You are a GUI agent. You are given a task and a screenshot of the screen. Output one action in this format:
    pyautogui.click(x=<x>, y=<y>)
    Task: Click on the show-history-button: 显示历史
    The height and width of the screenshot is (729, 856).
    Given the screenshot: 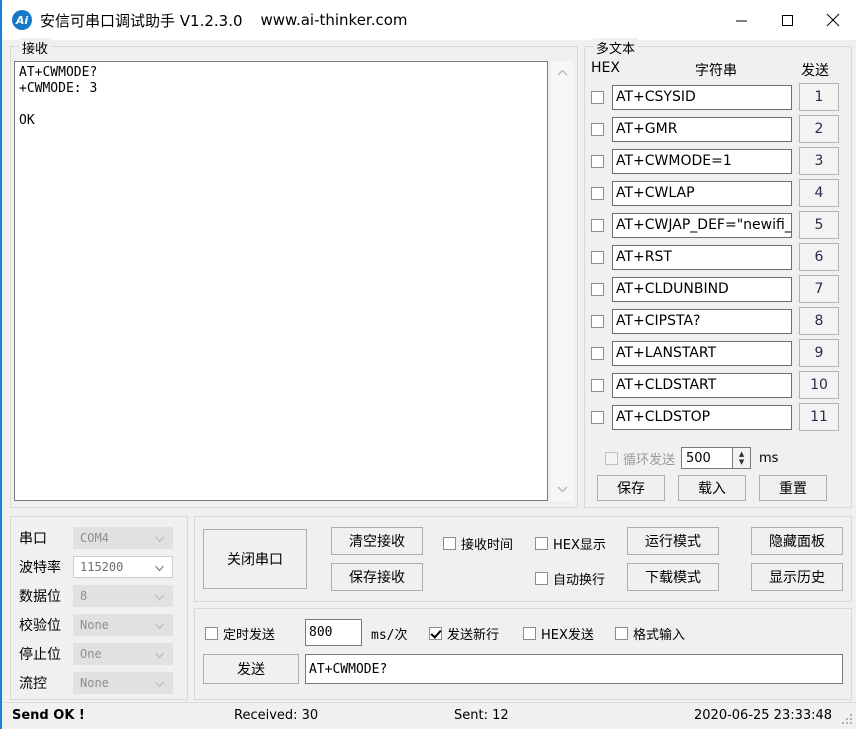 What is the action you would take?
    pyautogui.click(x=797, y=577)
    